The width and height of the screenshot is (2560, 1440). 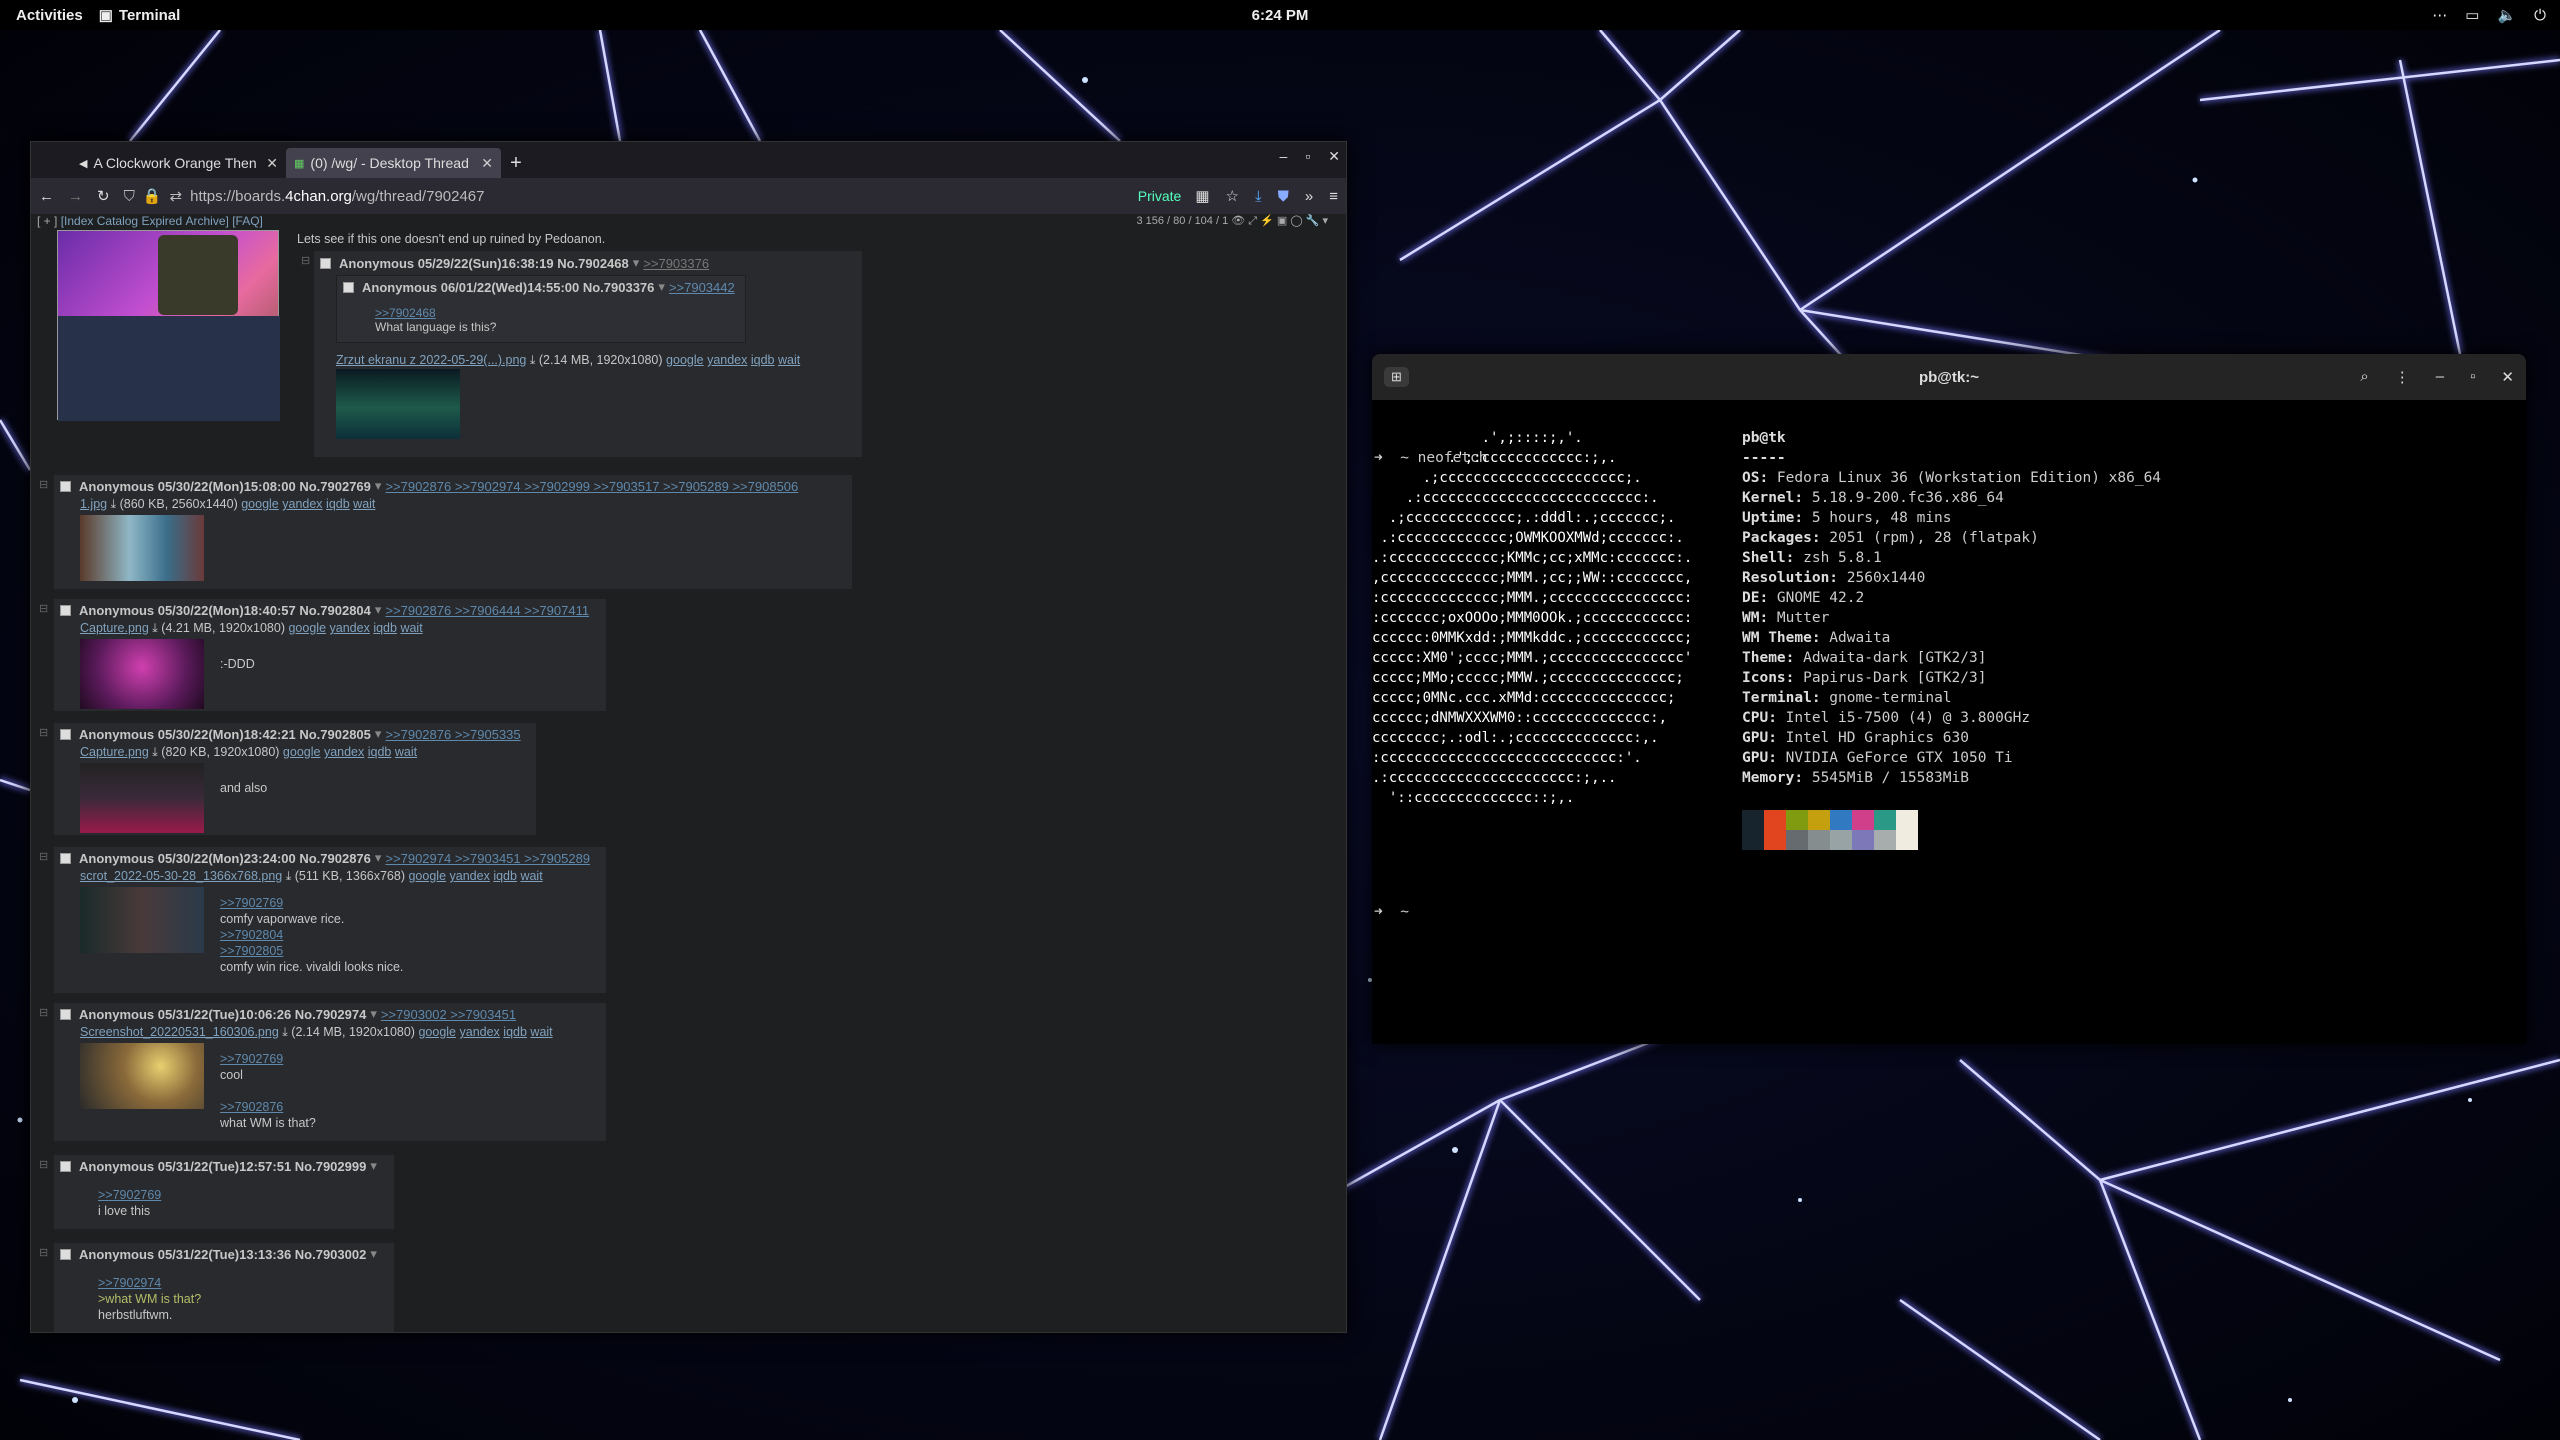 What do you see at coordinates (2439, 15) in the screenshot?
I see `overflow-icon: ⋯` at bounding box center [2439, 15].